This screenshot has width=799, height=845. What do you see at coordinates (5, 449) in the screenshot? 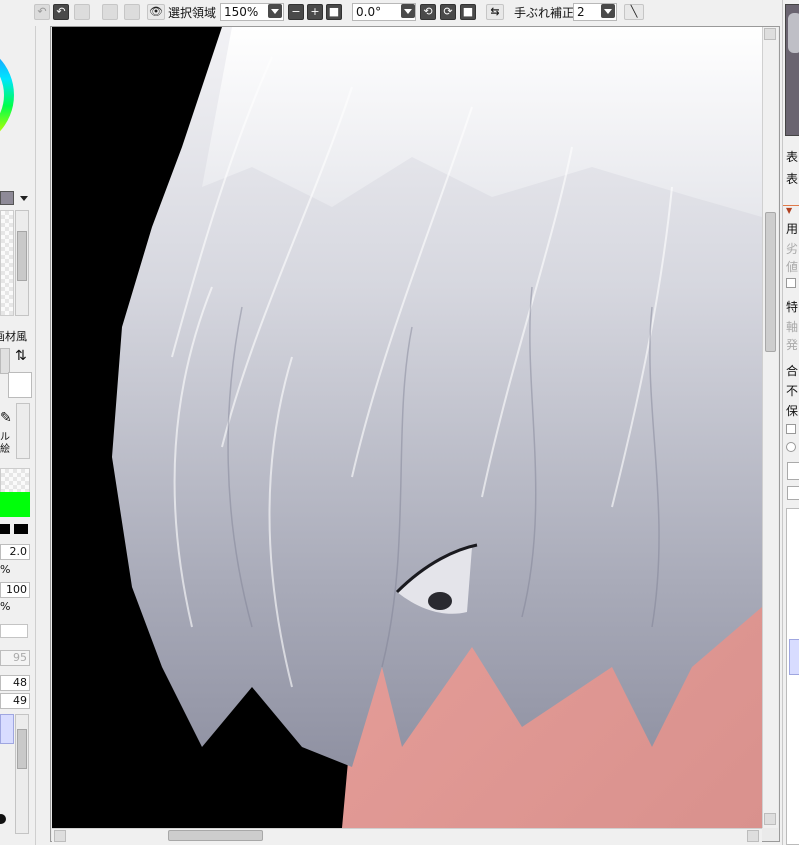
I see `brush-label-2: 絵` at bounding box center [5, 449].